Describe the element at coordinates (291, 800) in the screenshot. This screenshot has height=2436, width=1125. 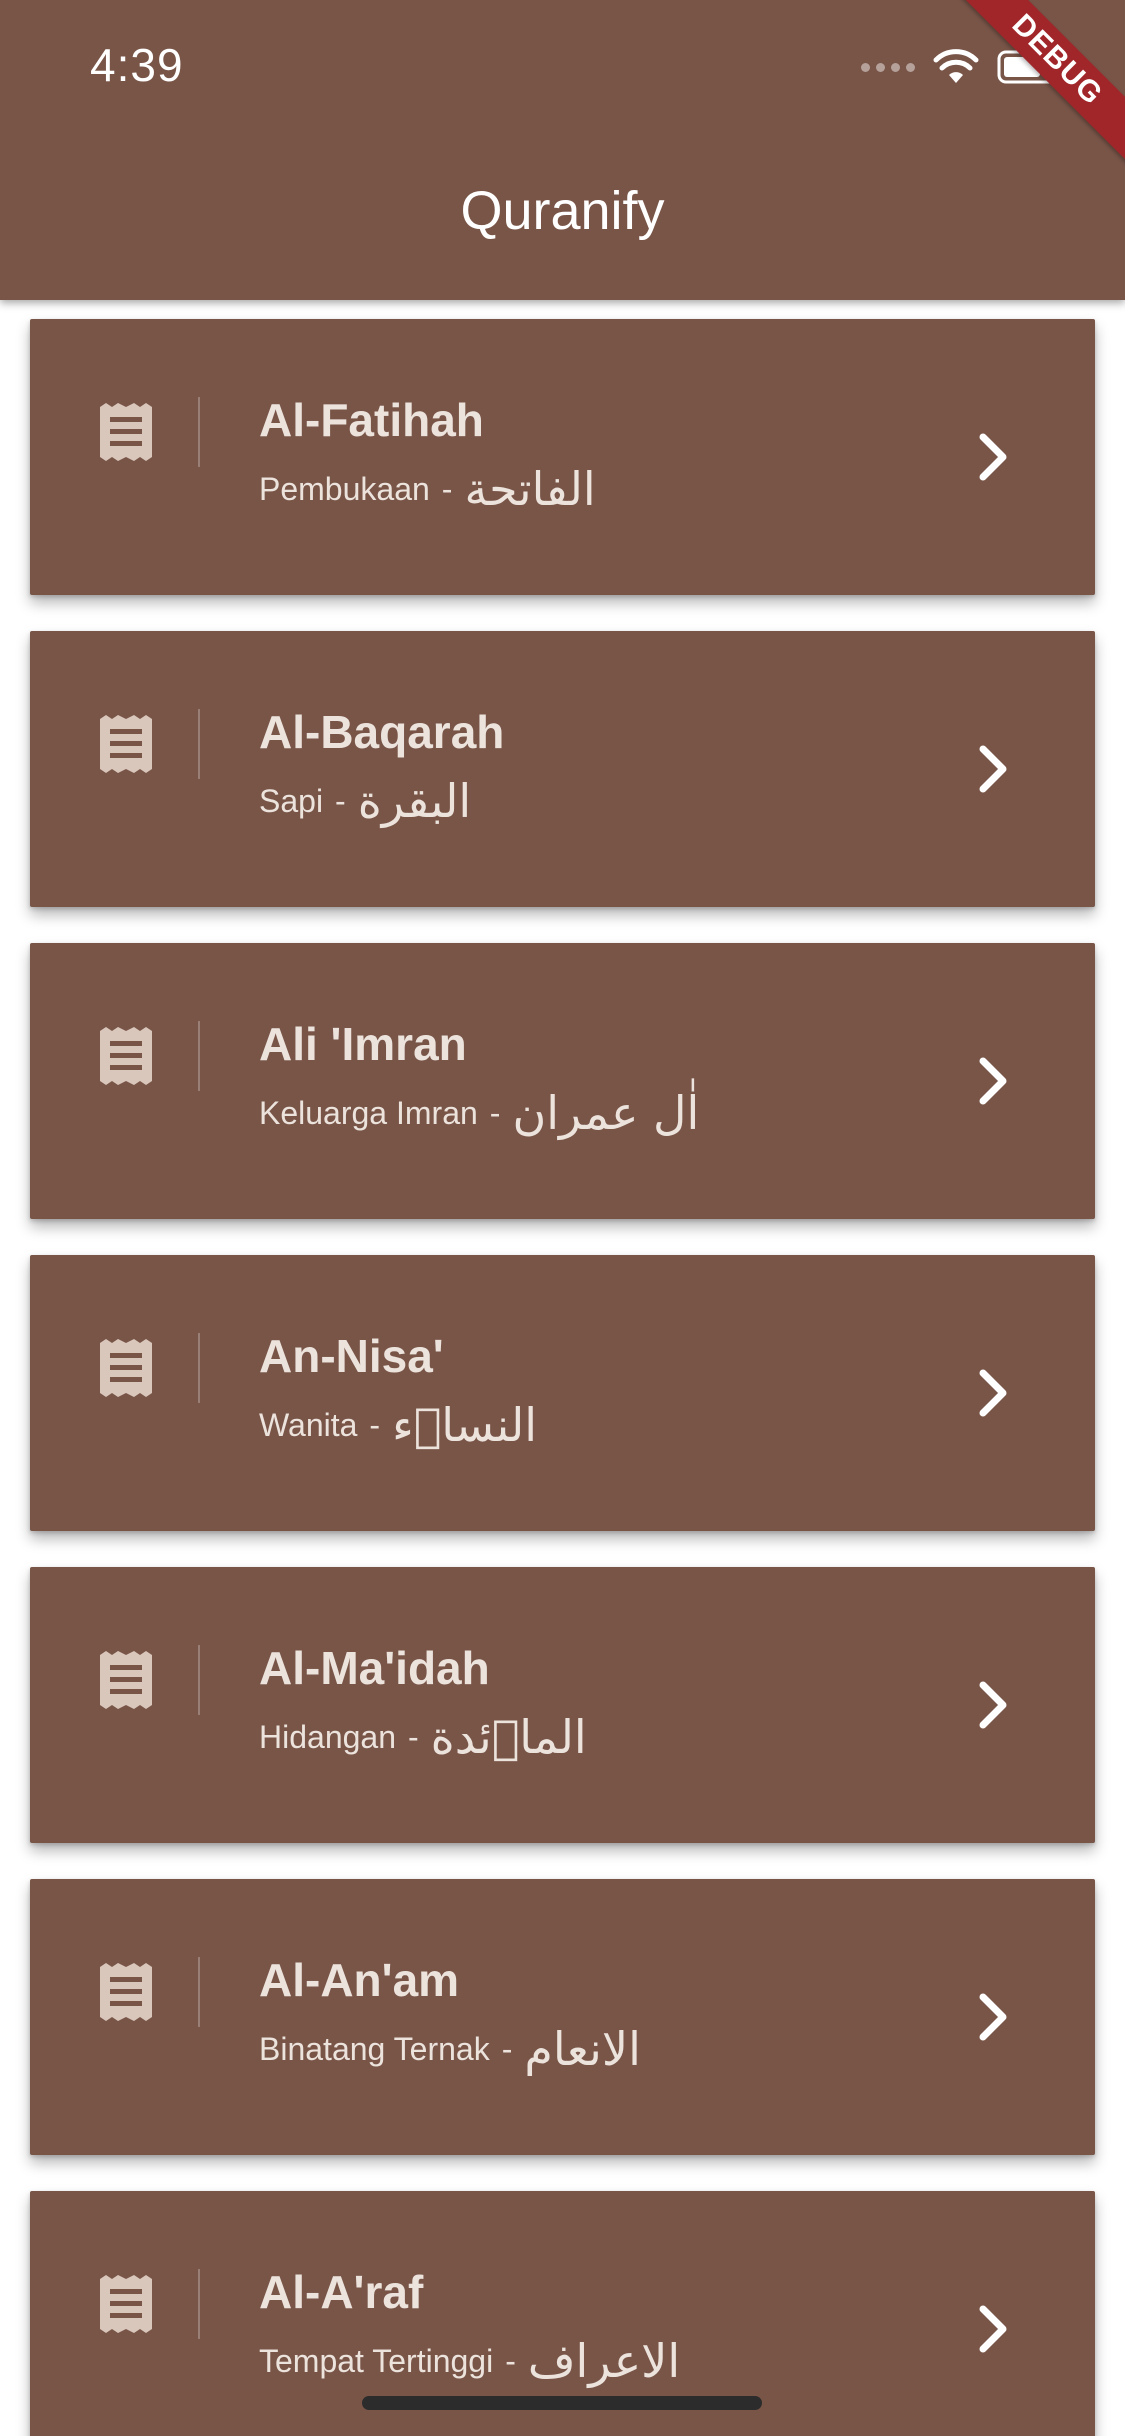
I see `surah-meaning: Sapi` at that location.